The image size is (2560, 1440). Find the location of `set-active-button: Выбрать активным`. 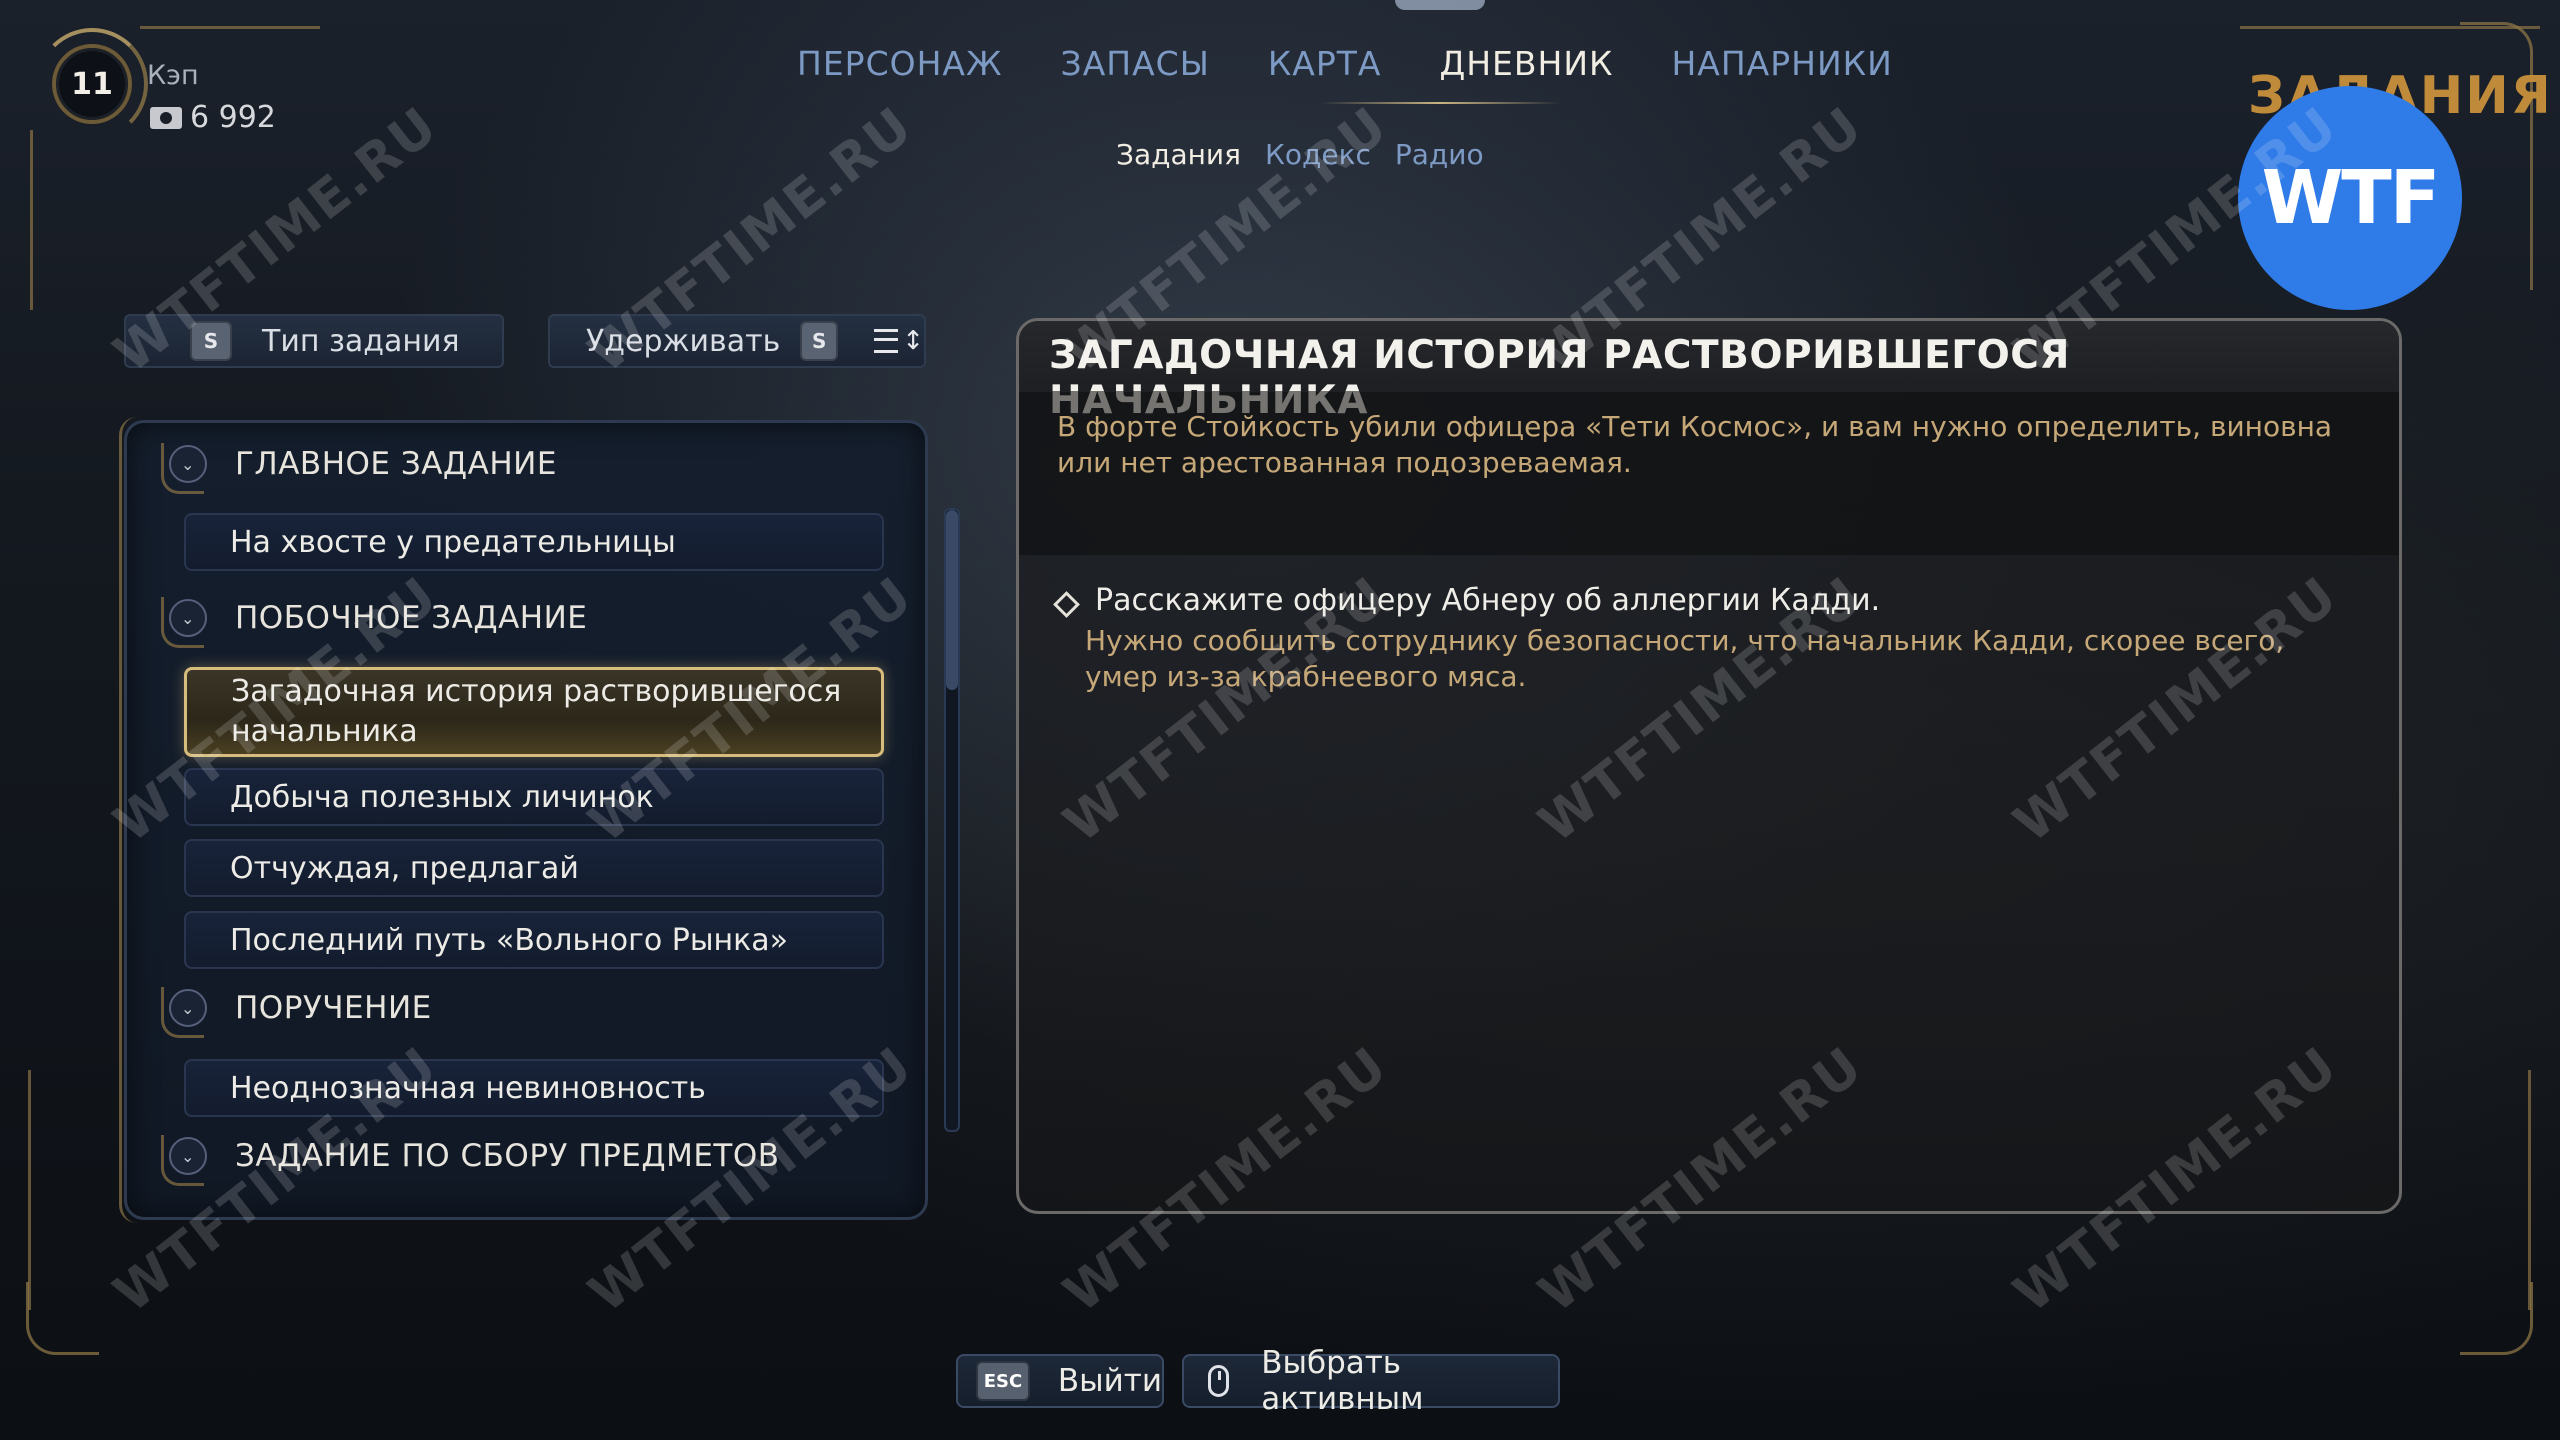

set-active-button: Выбрать активным is located at coordinates (1371, 1381).